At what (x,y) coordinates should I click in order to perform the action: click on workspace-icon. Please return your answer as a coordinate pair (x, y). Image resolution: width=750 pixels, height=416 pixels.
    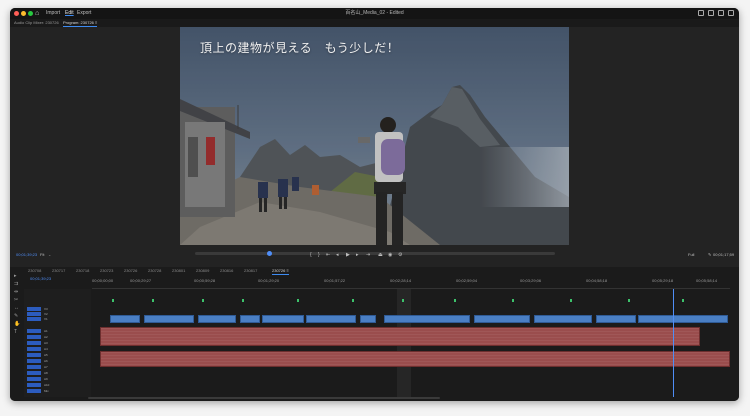
    Looking at the image, I should click on (701, 13).